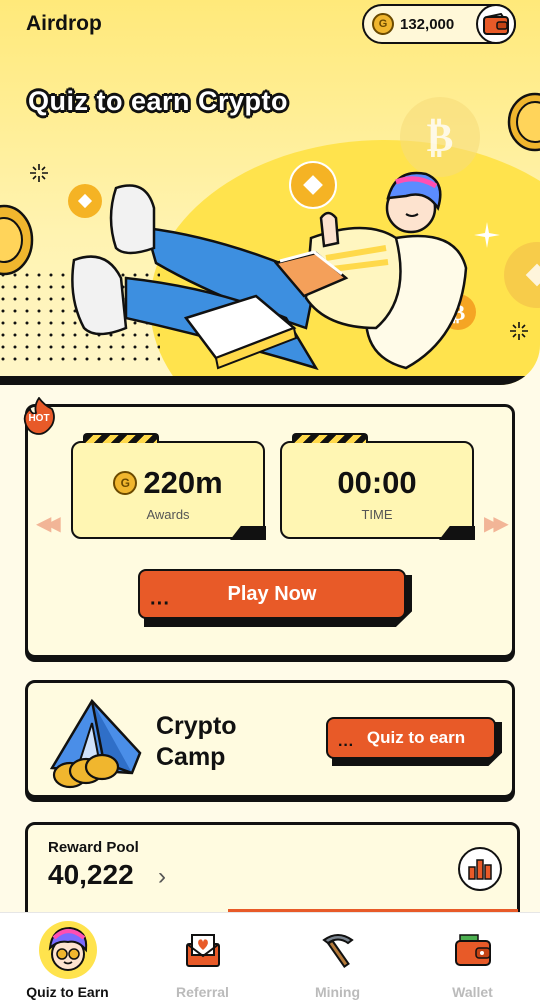 This screenshot has width=540, height=1004. What do you see at coordinates (202, 992) in the screenshot?
I see `nav-label: Referral` at bounding box center [202, 992].